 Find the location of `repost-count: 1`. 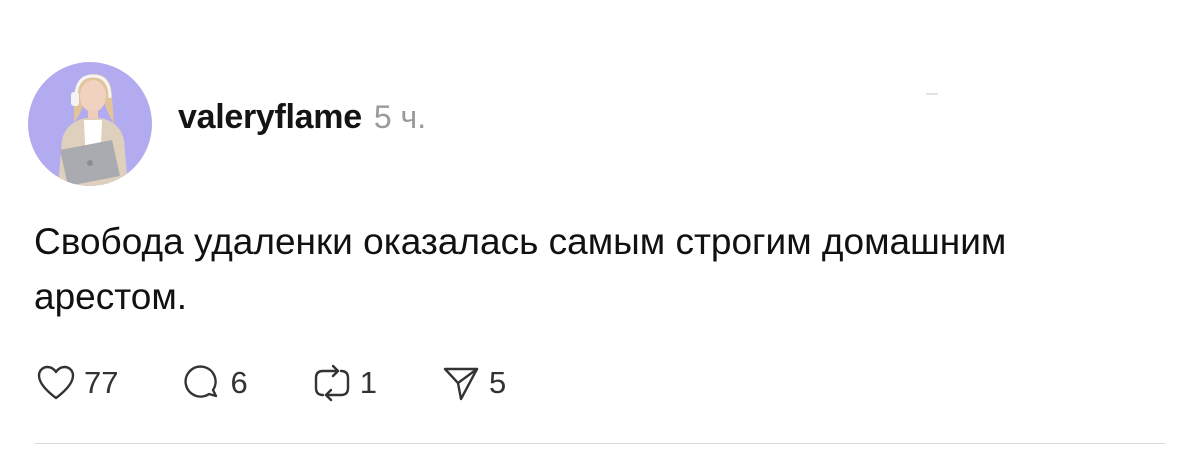

repost-count: 1 is located at coordinates (368, 382).